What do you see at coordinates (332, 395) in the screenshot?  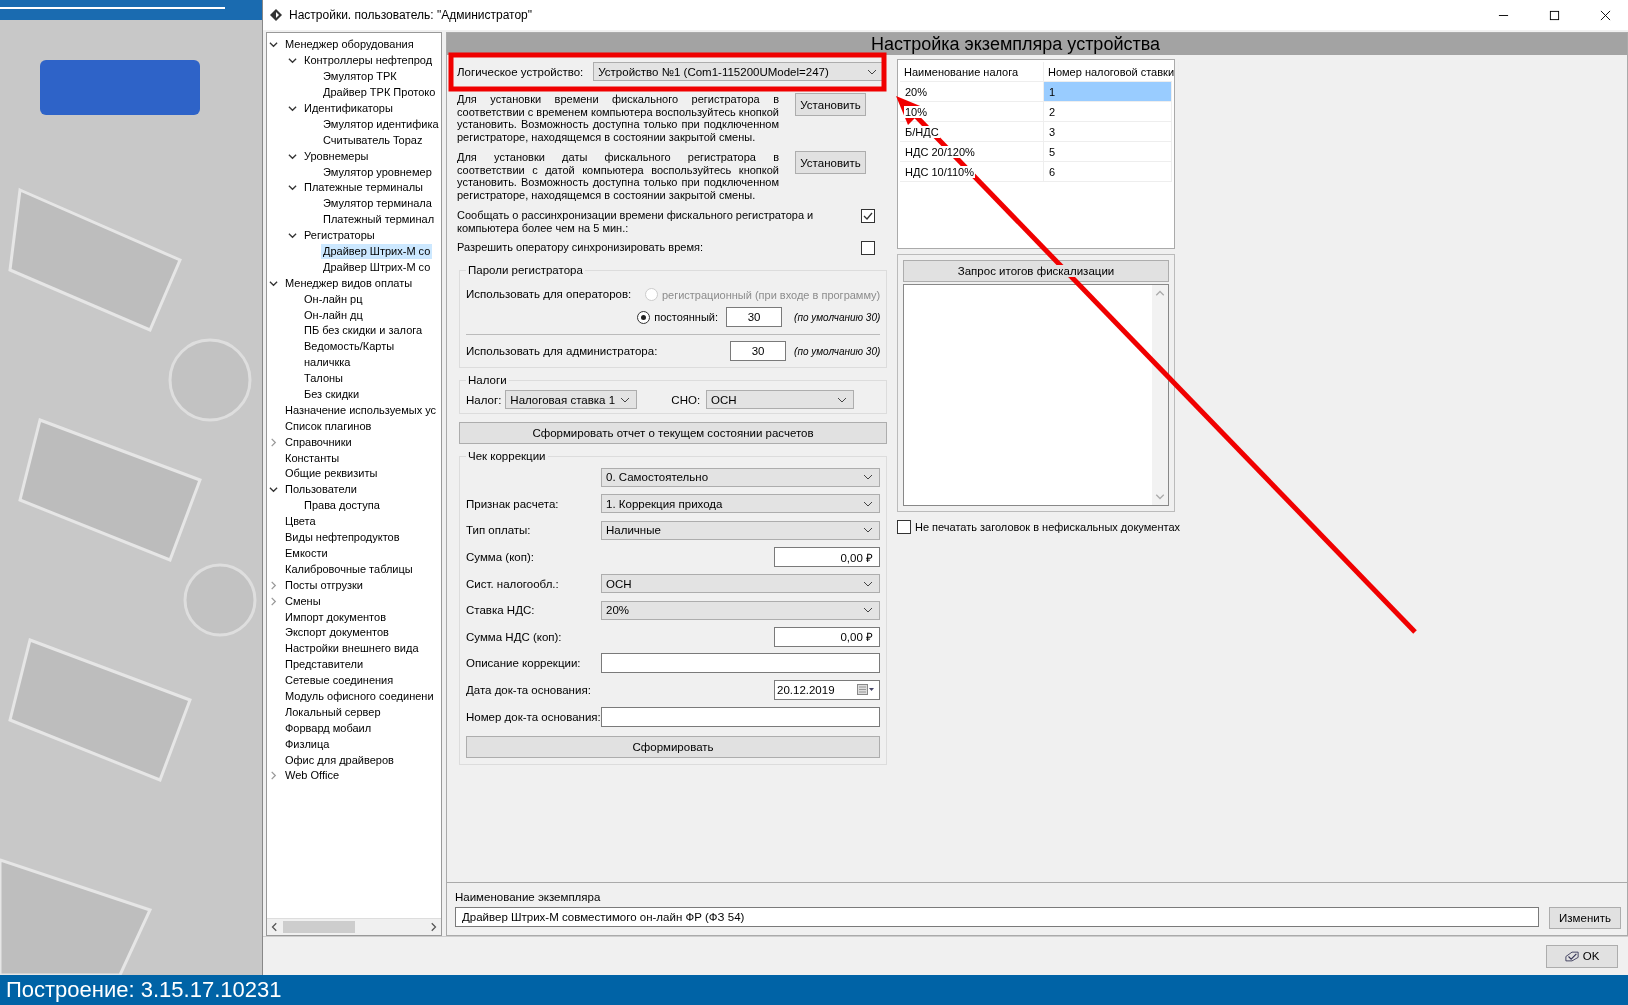 I see `tree-item: Без скидки` at bounding box center [332, 395].